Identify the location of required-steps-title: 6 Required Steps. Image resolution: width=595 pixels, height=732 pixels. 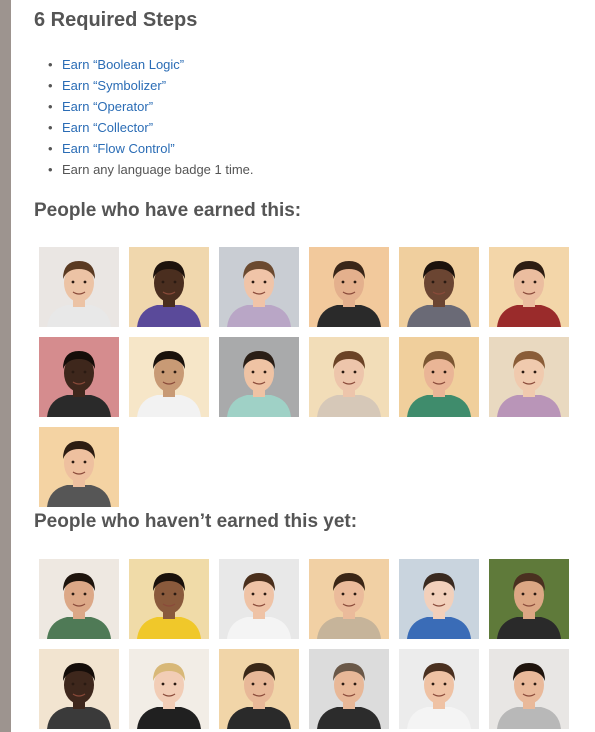
(116, 20).